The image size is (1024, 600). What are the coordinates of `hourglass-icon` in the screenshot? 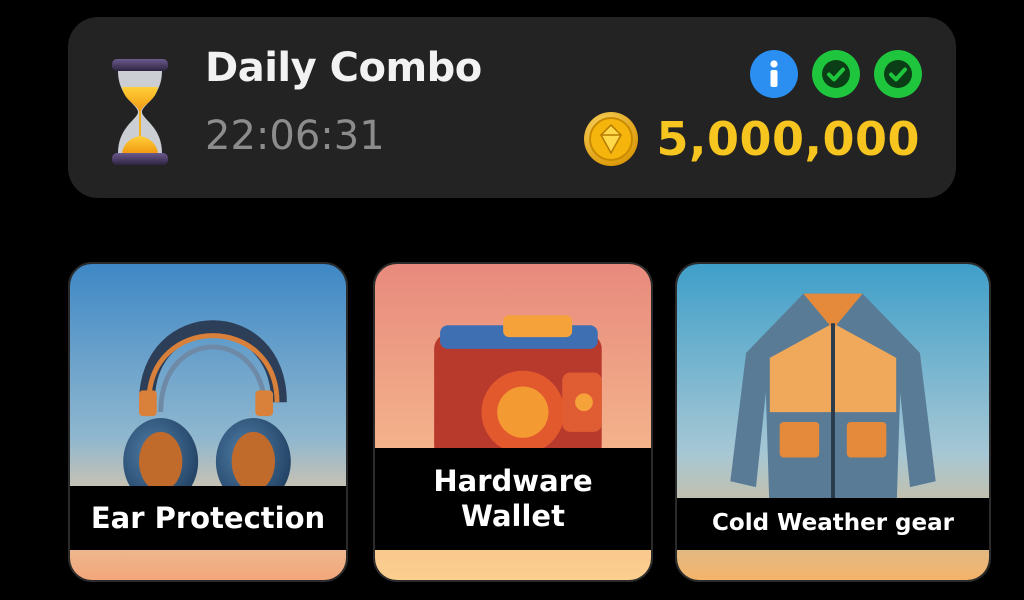 It's located at (140, 112).